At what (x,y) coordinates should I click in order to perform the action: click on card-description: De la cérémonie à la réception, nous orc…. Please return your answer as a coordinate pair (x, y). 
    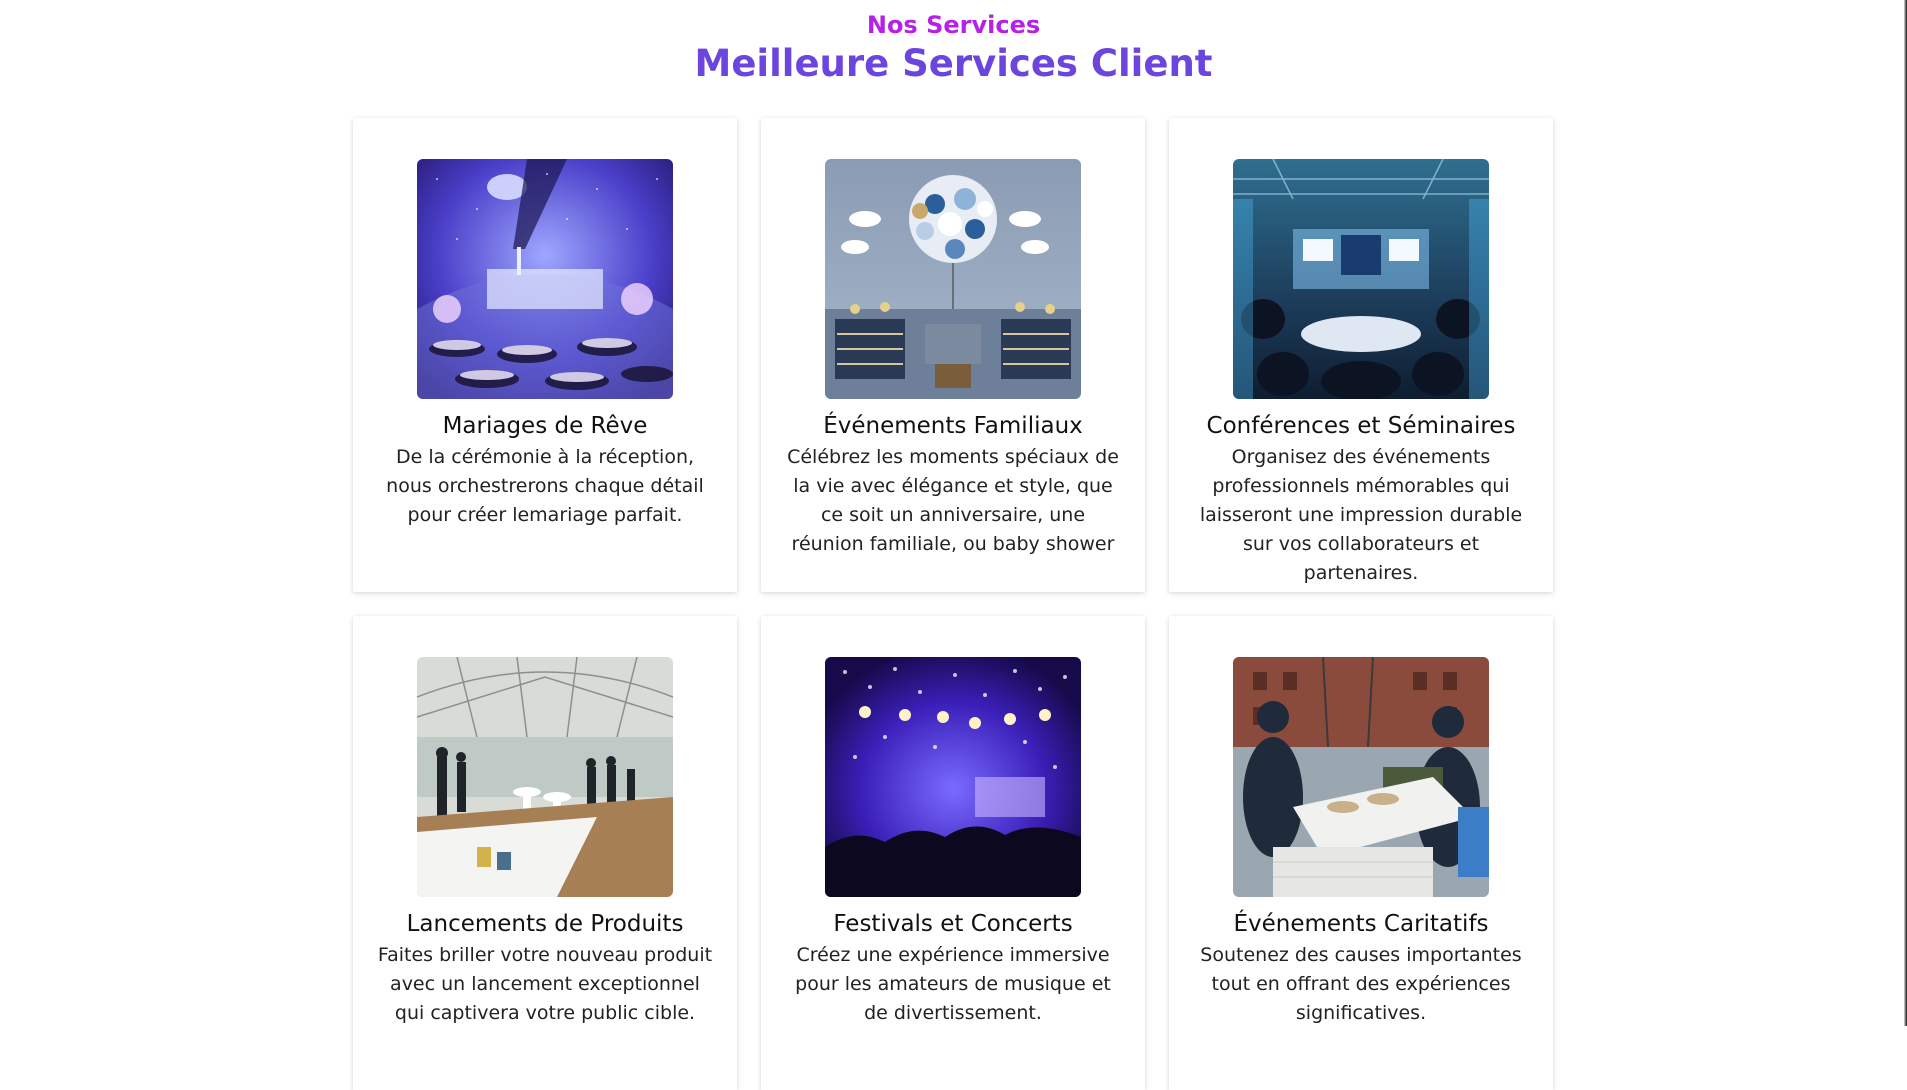
    Looking at the image, I should click on (545, 486).